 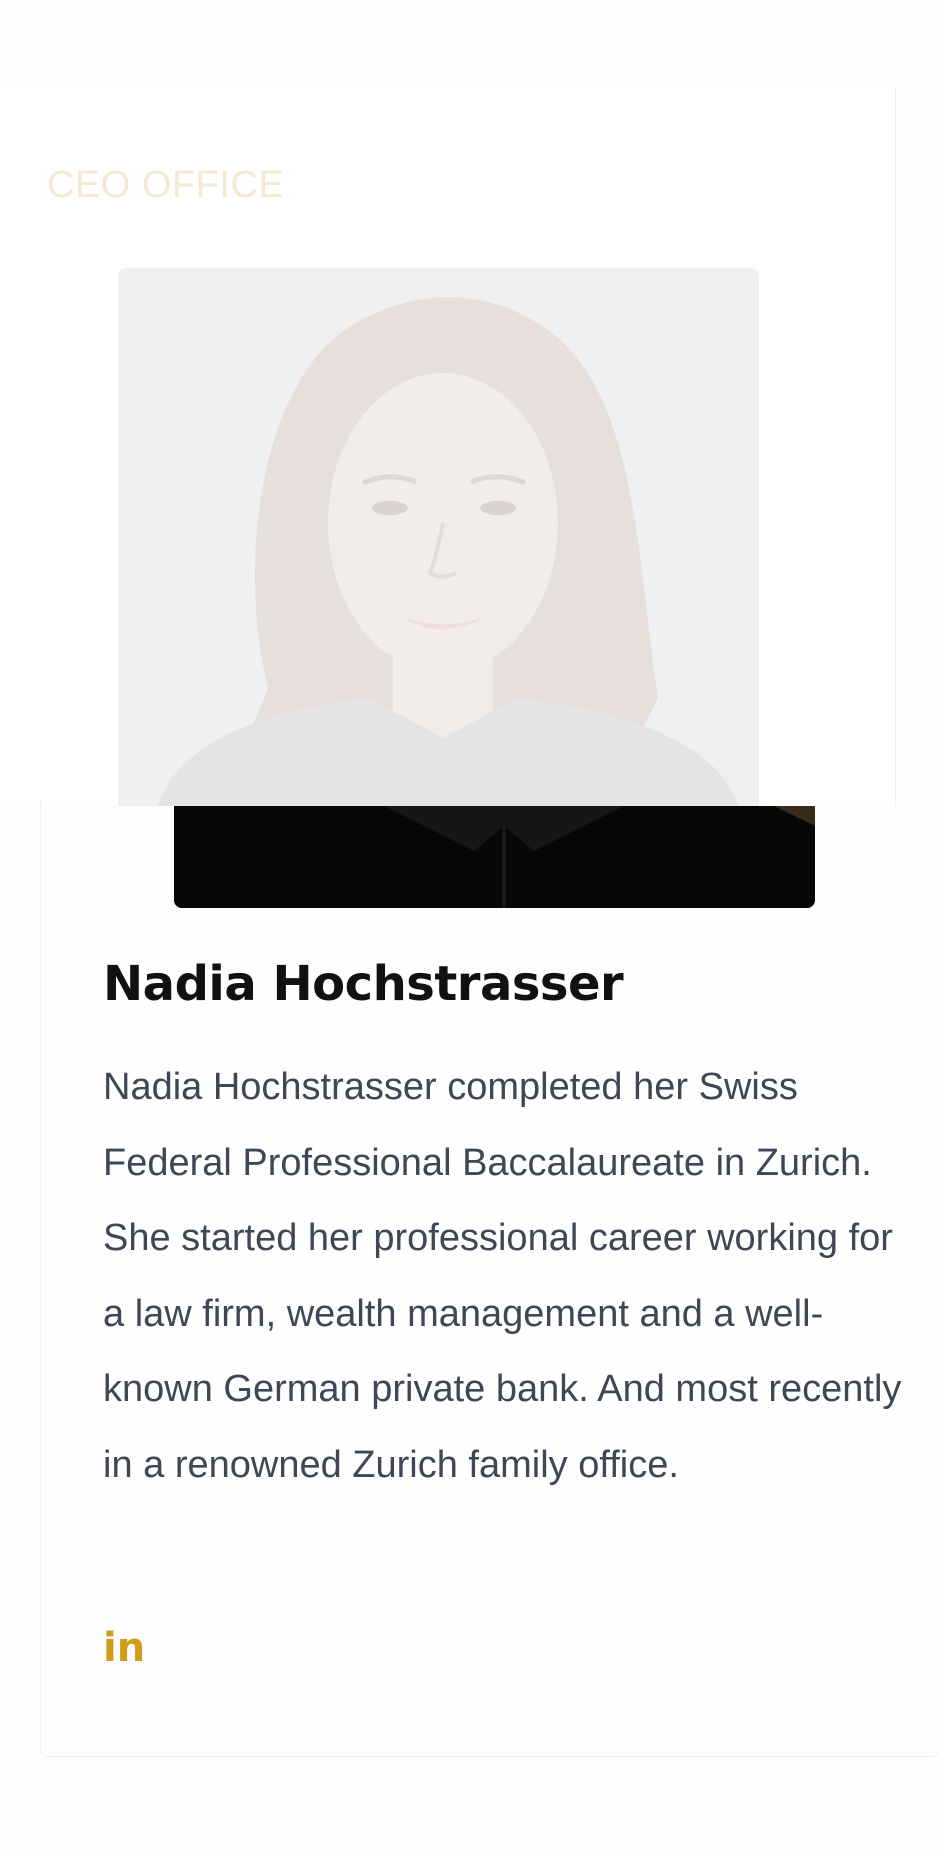 What do you see at coordinates (124, 1648) in the screenshot?
I see `linkedin-icon: in` at bounding box center [124, 1648].